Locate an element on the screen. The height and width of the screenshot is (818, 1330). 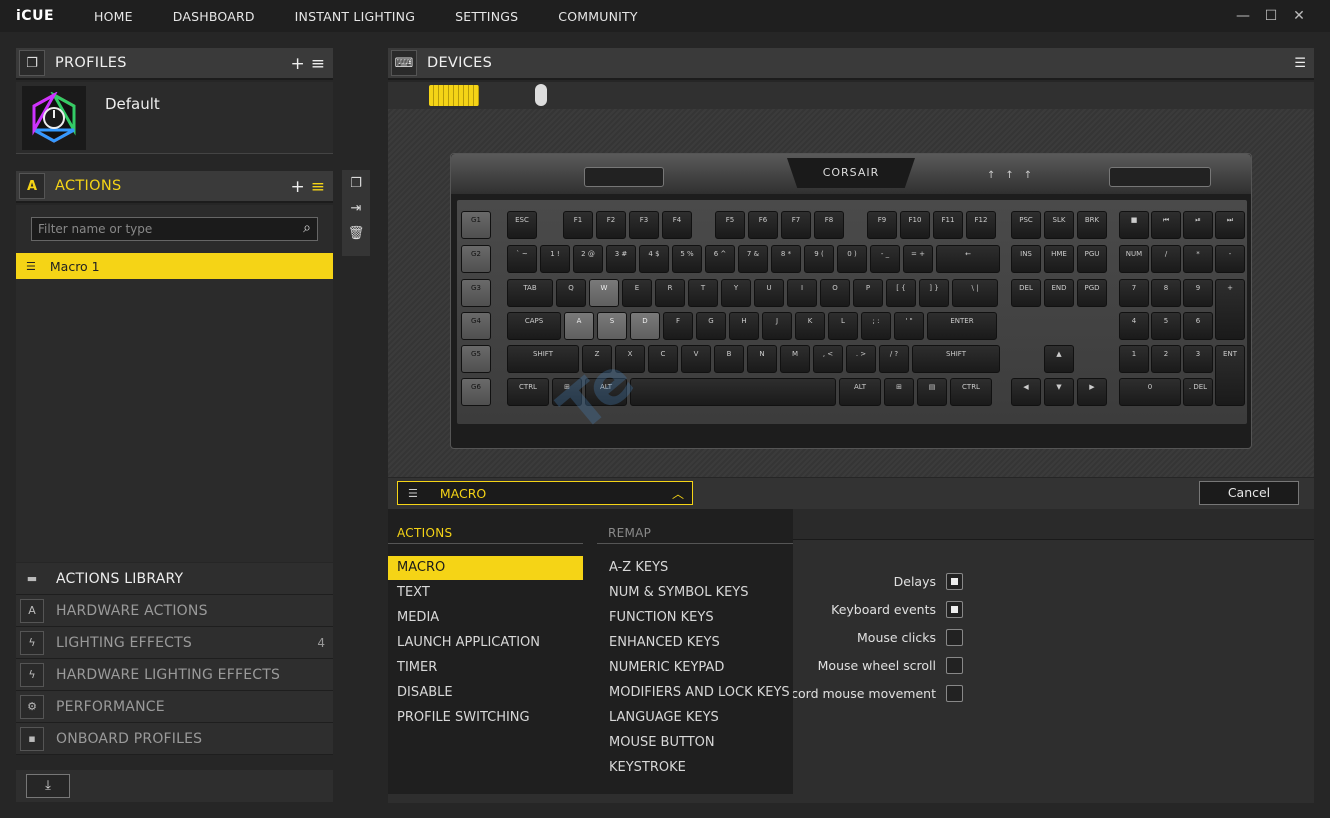
library-item-hardware-lighting-effects: ϟ HARDWARE LIGHTING EFFECTS is located at coordinates (174, 675).